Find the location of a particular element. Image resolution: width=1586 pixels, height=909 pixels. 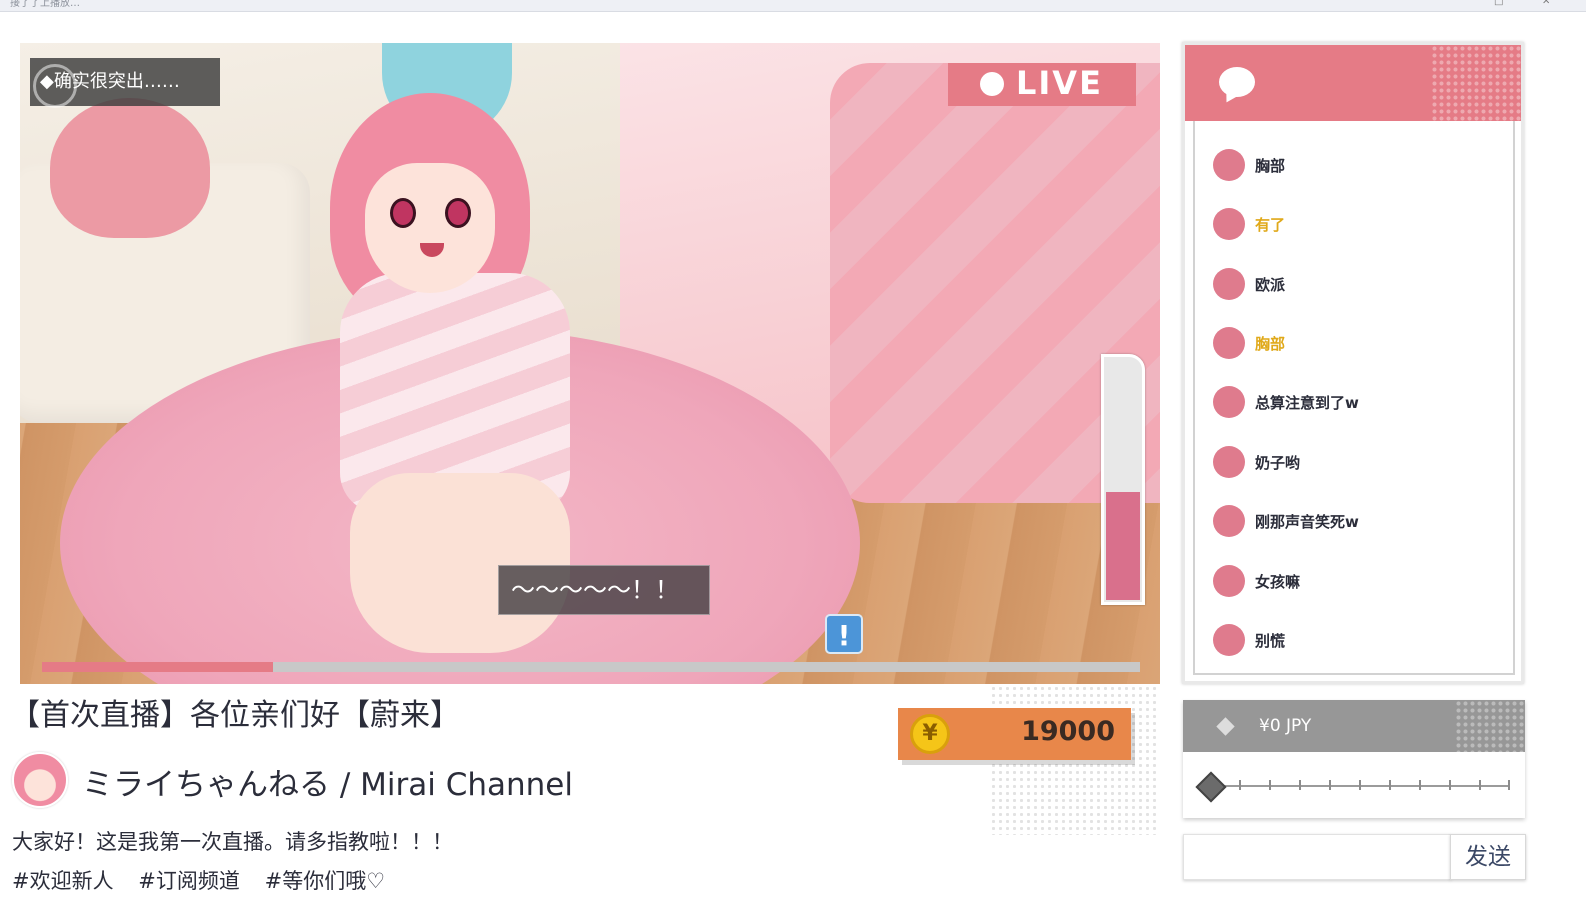

tip-header: ¥0 JPY is located at coordinates (1354, 726).